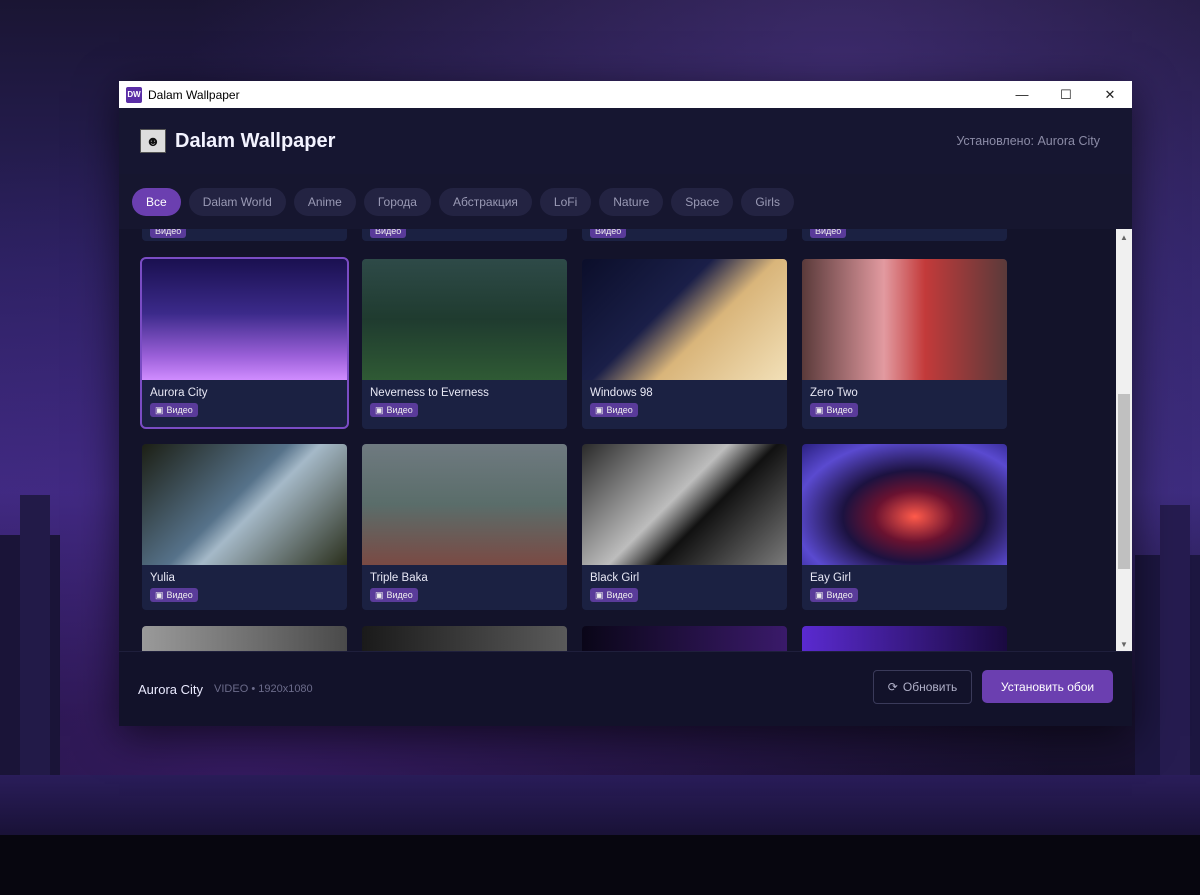  I want to click on tab-all: Все, so click(156, 201).